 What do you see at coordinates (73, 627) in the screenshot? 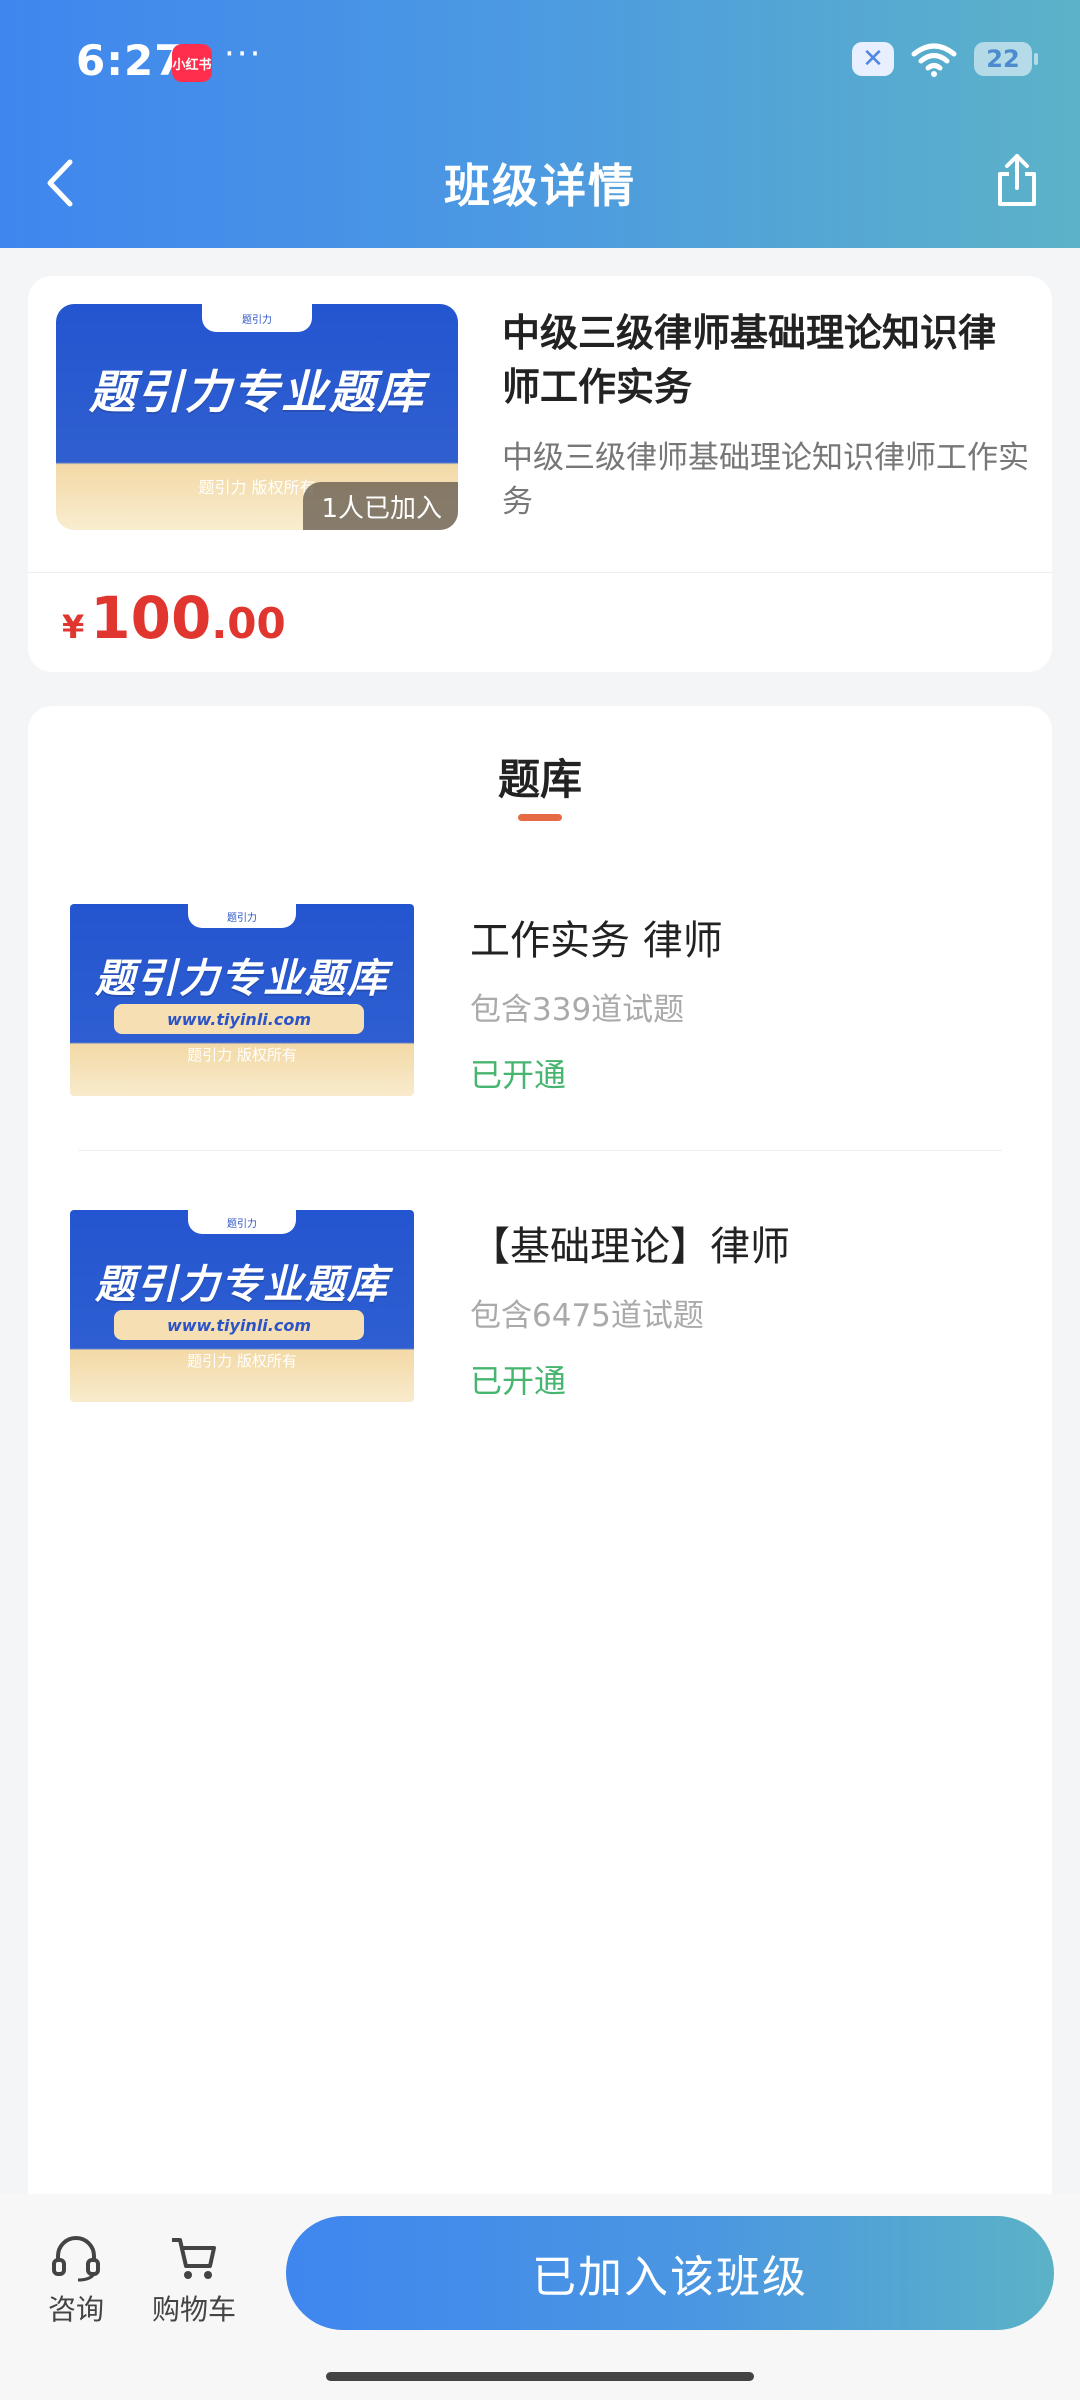
I see `price-currency: ¥` at bounding box center [73, 627].